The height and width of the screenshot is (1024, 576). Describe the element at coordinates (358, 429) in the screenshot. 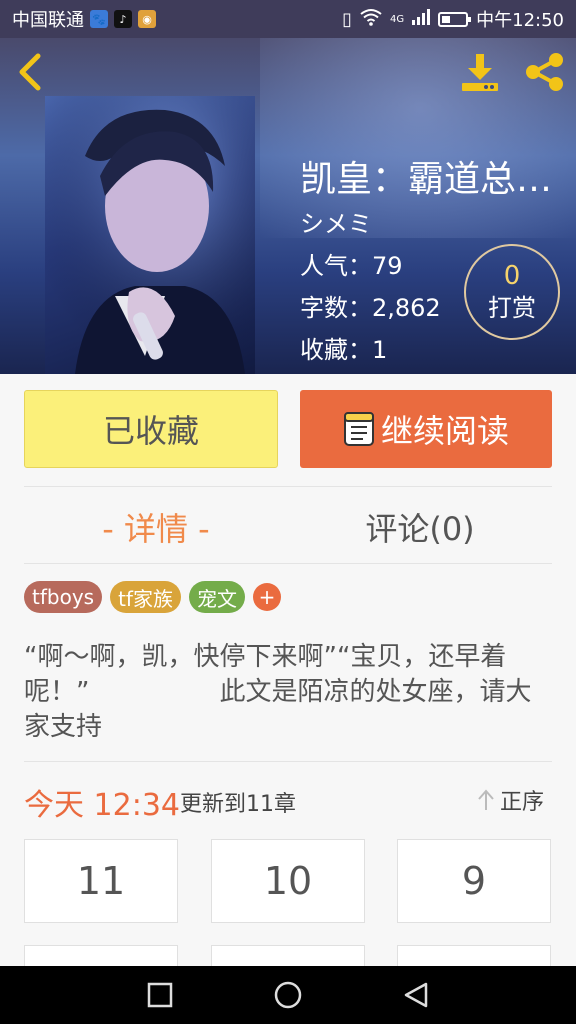

I see `book-icon` at that location.